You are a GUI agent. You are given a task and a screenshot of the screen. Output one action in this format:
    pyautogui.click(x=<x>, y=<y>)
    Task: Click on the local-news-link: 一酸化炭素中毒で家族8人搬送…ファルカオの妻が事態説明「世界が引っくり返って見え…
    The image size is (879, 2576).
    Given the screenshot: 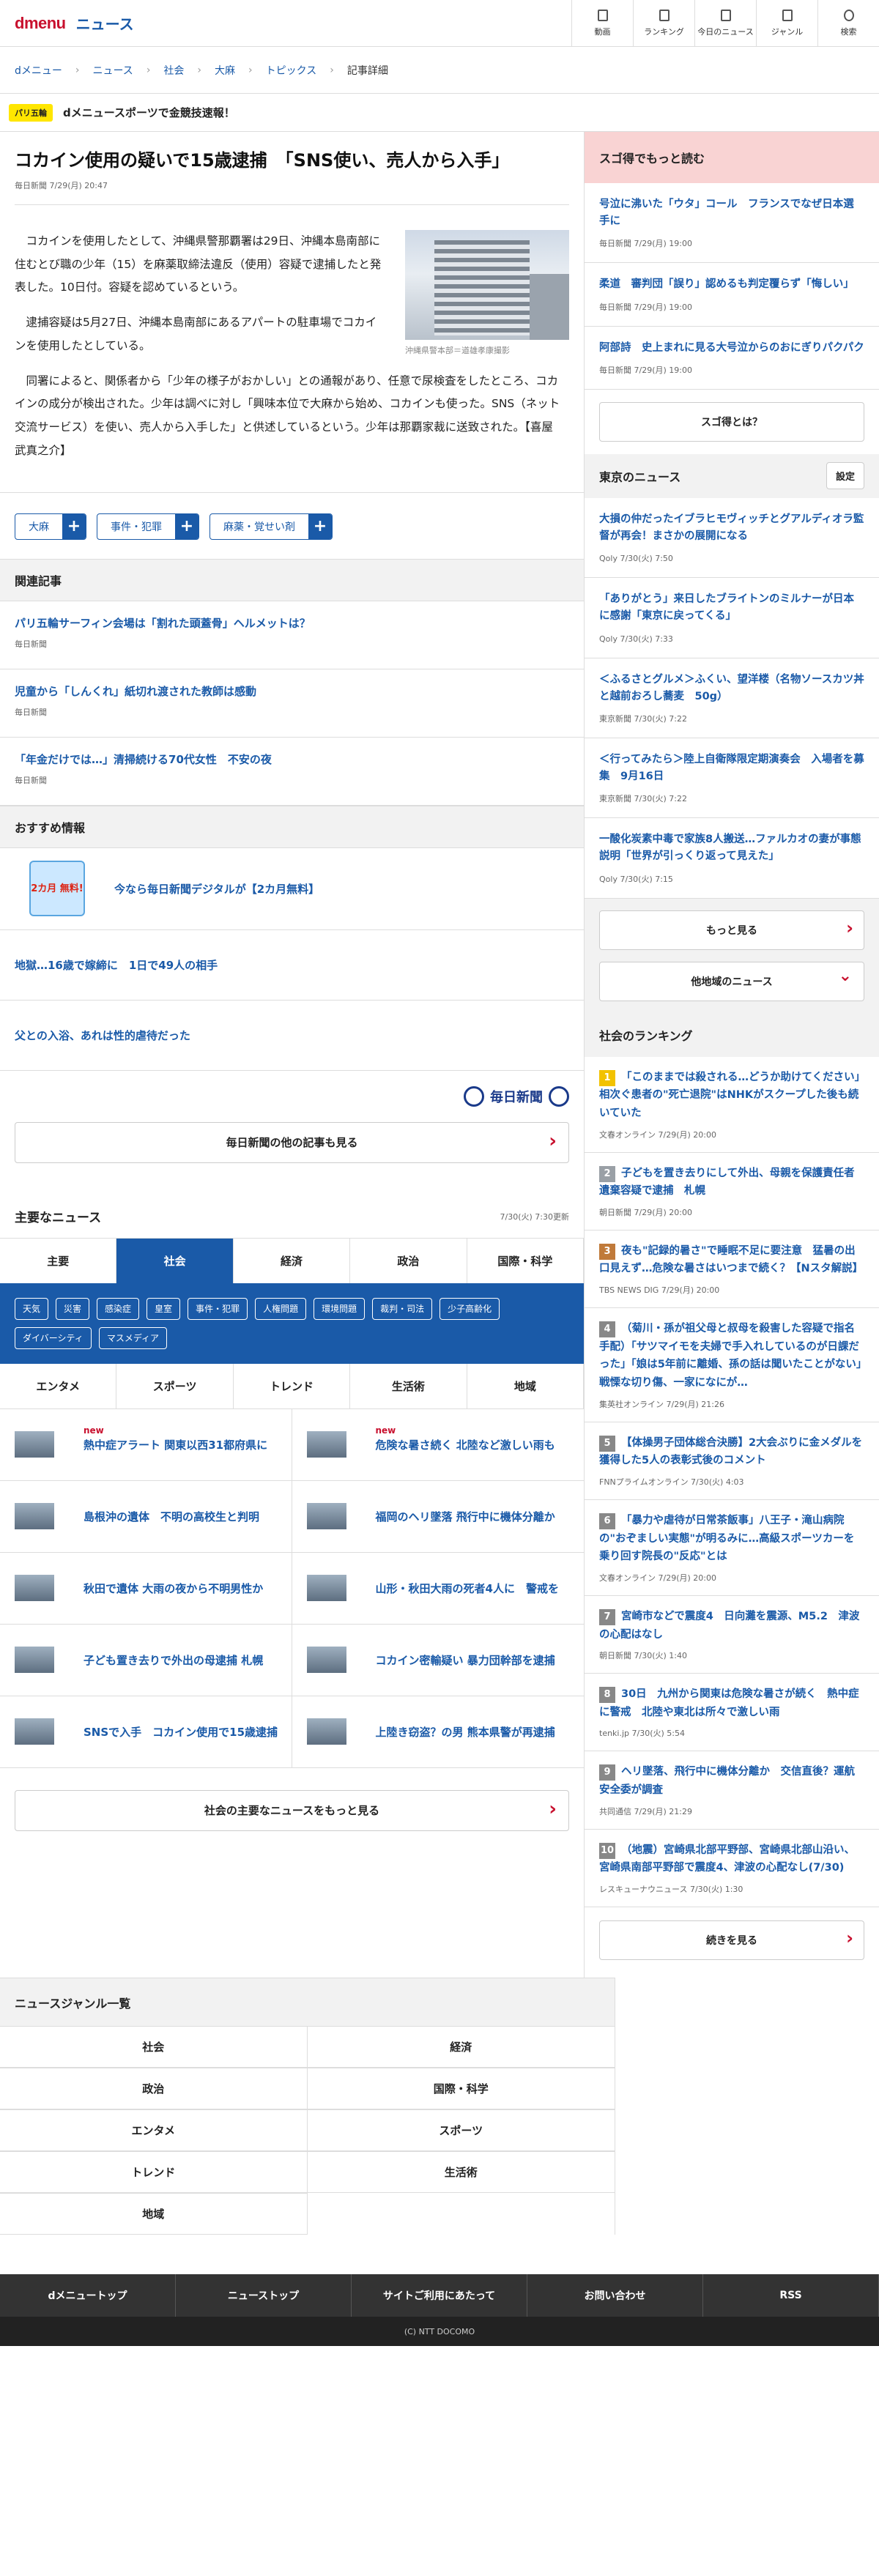 What is the action you would take?
    pyautogui.click(x=730, y=848)
    